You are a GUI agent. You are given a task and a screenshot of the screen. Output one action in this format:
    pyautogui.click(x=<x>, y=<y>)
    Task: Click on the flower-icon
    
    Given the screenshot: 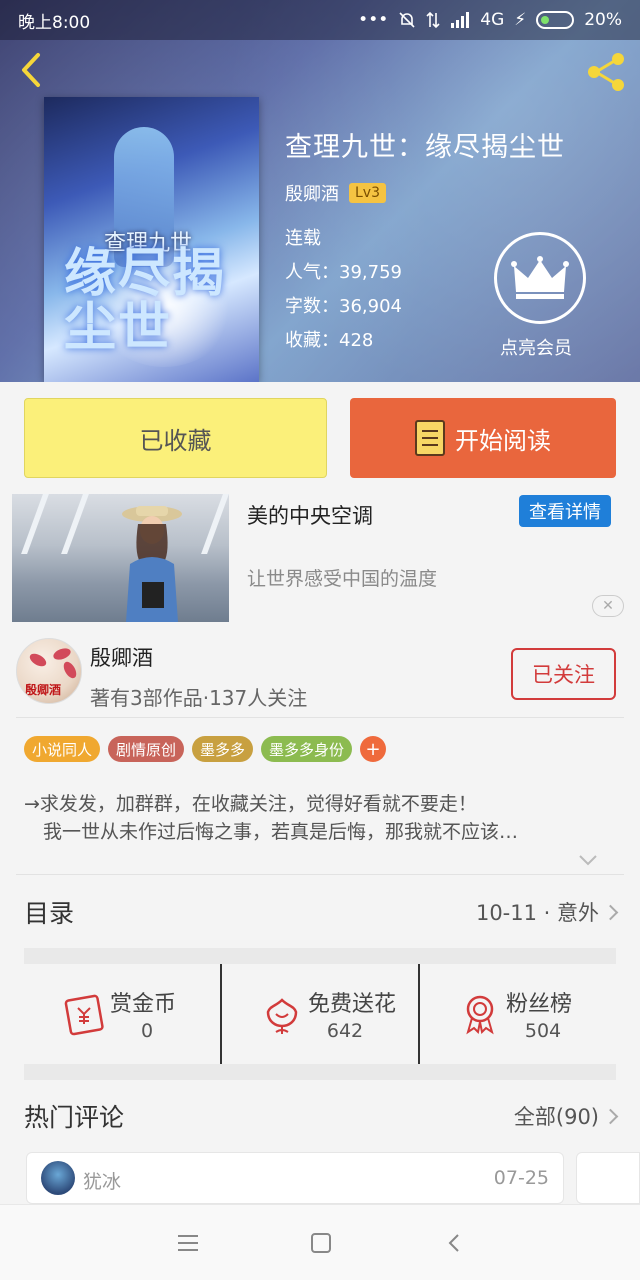 What is the action you would take?
    pyautogui.click(x=282, y=1016)
    